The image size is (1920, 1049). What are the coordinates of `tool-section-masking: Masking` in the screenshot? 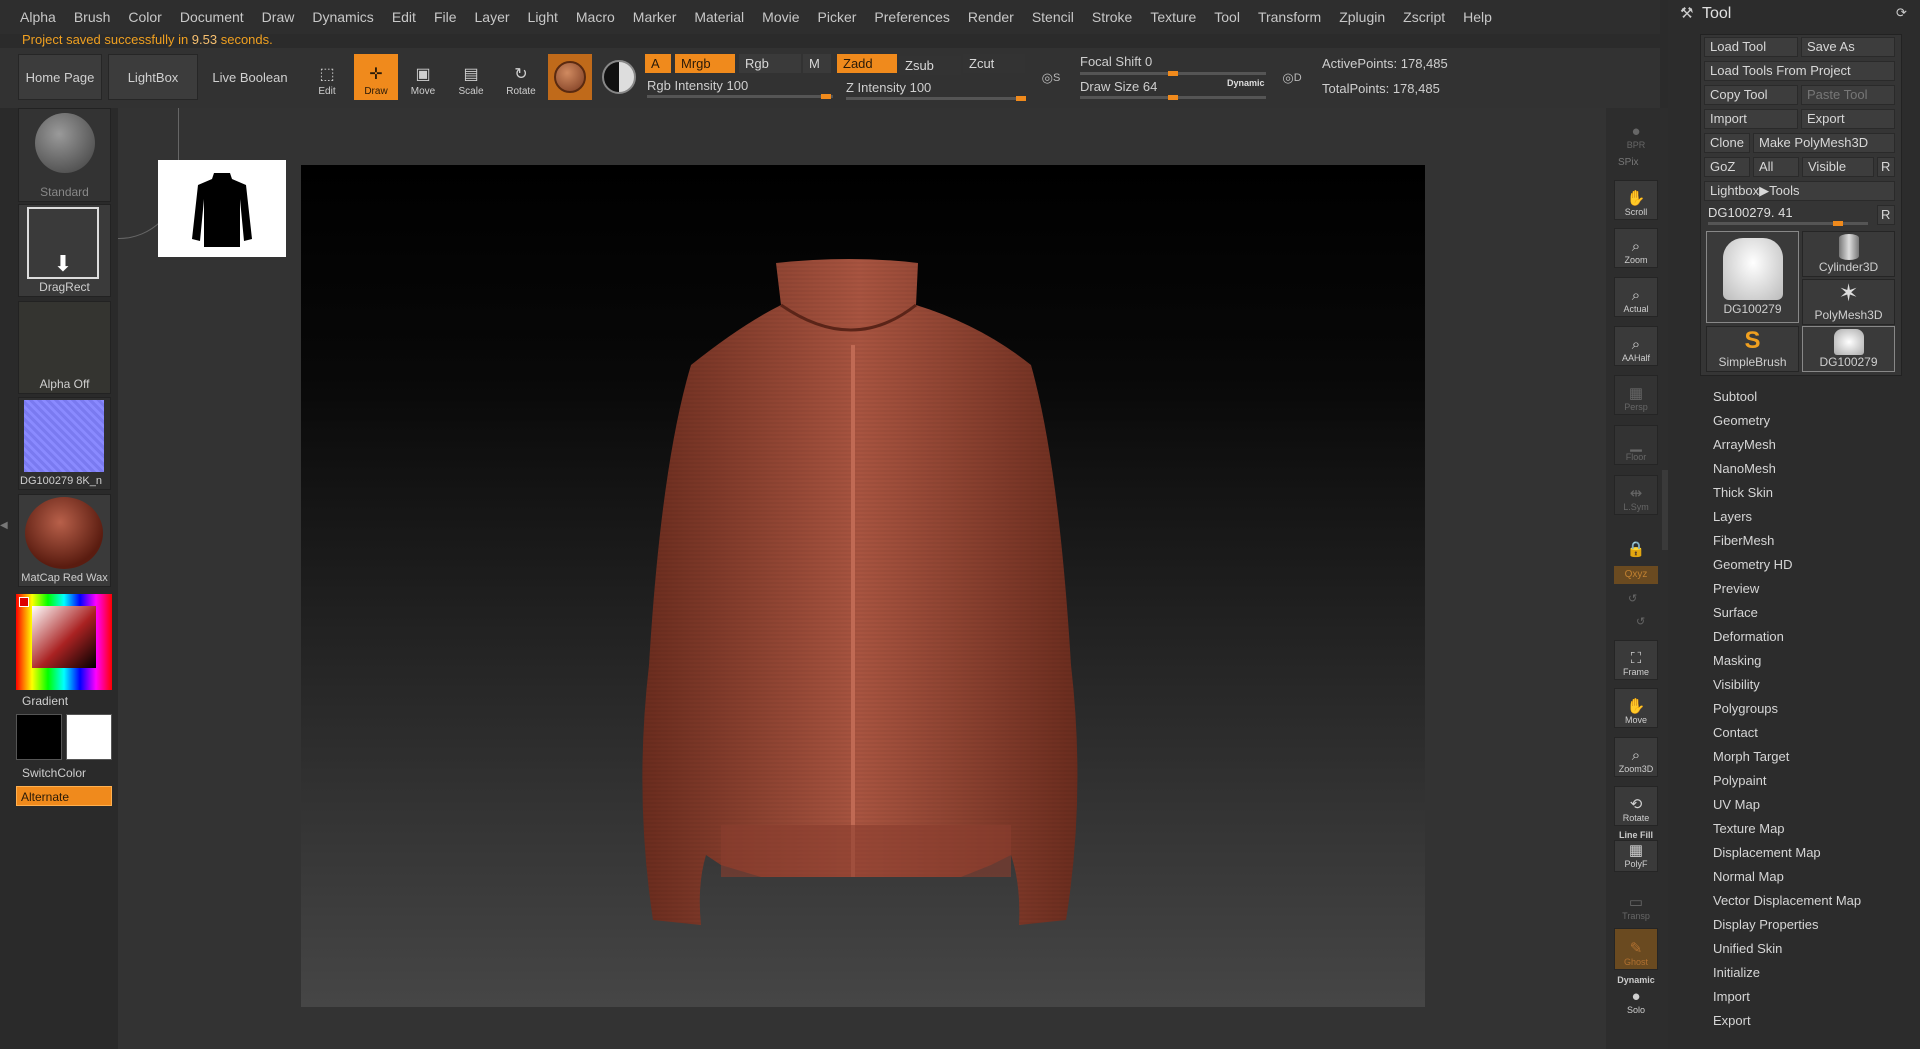 It's located at (1737, 660).